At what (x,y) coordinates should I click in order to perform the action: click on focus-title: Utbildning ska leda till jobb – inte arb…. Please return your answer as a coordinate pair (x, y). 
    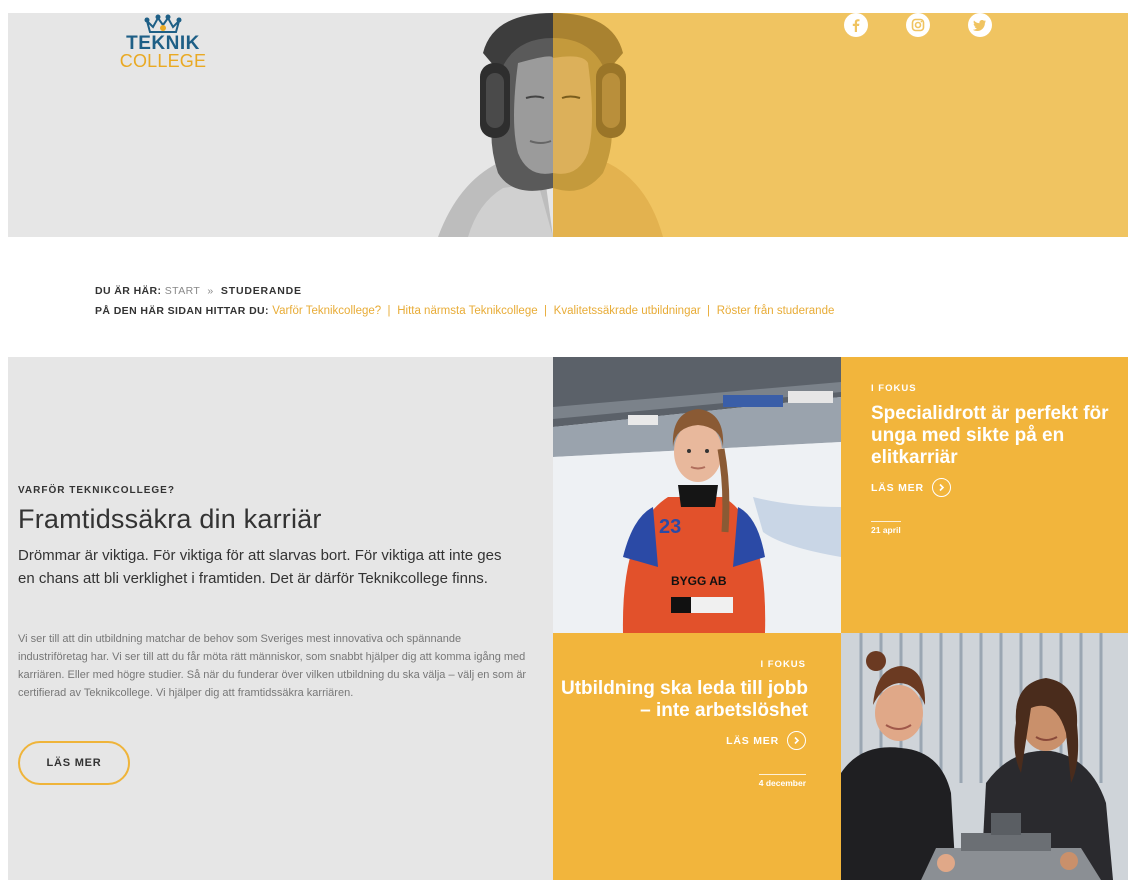
    Looking at the image, I should click on (684, 699).